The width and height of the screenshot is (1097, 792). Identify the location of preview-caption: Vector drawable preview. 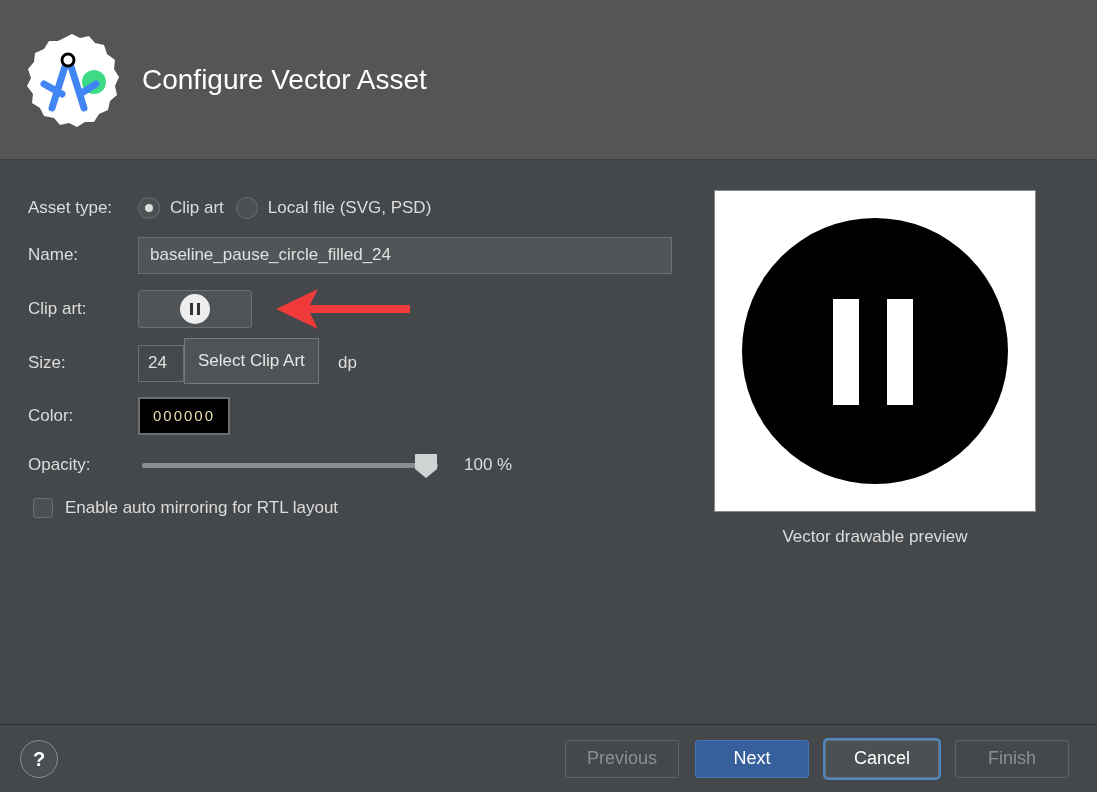
(875, 537).